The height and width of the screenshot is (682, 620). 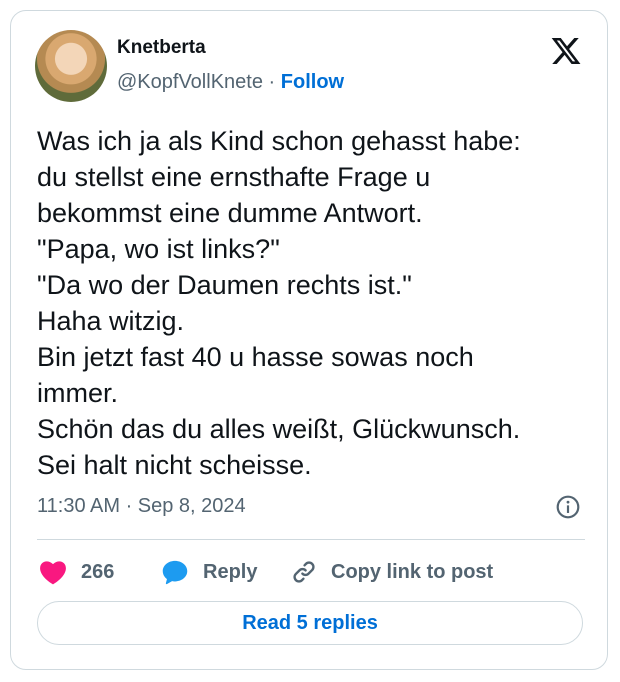 I want to click on follow-button: Follow, so click(x=312, y=82).